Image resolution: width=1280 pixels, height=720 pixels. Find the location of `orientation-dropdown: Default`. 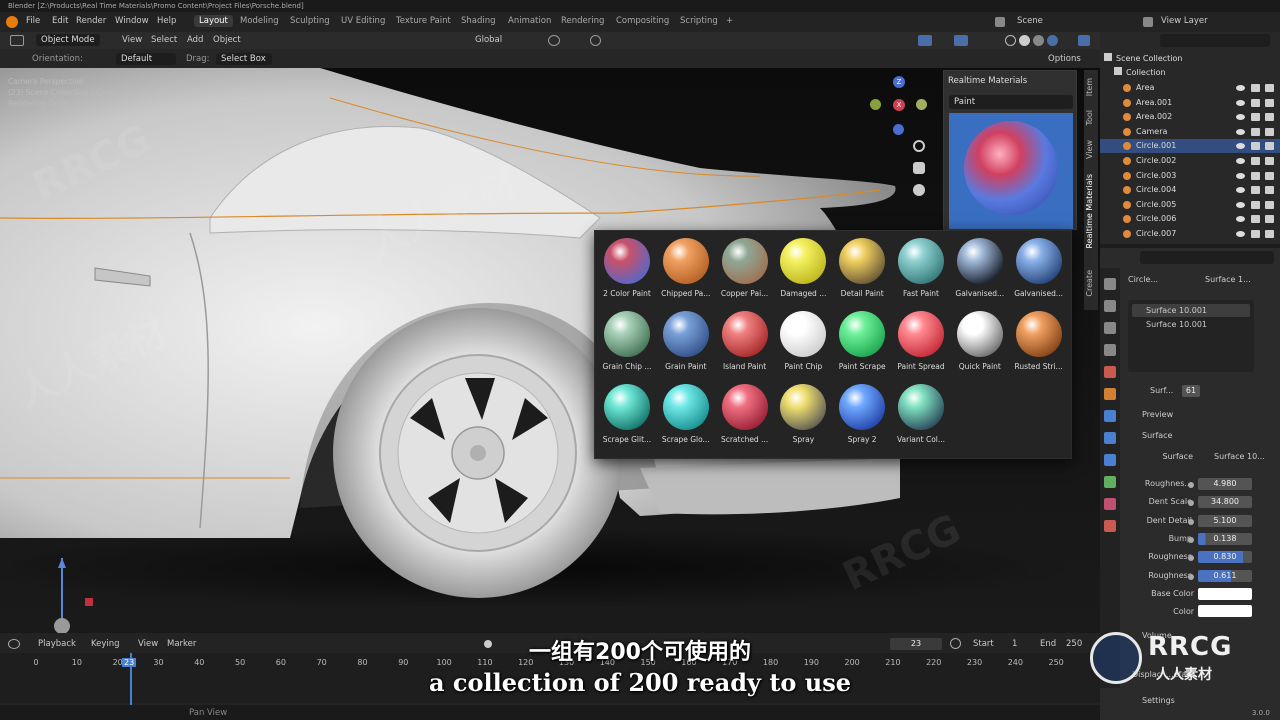

orientation-dropdown: Default is located at coordinates (146, 59).